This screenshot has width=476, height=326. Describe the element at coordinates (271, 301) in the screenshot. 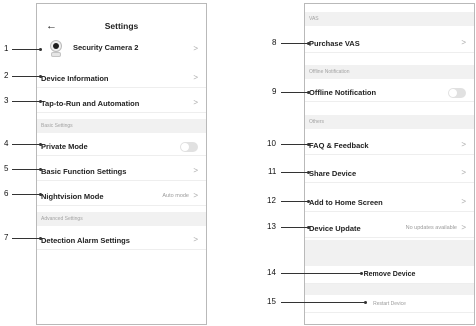

I see `callout-number: 15` at that location.